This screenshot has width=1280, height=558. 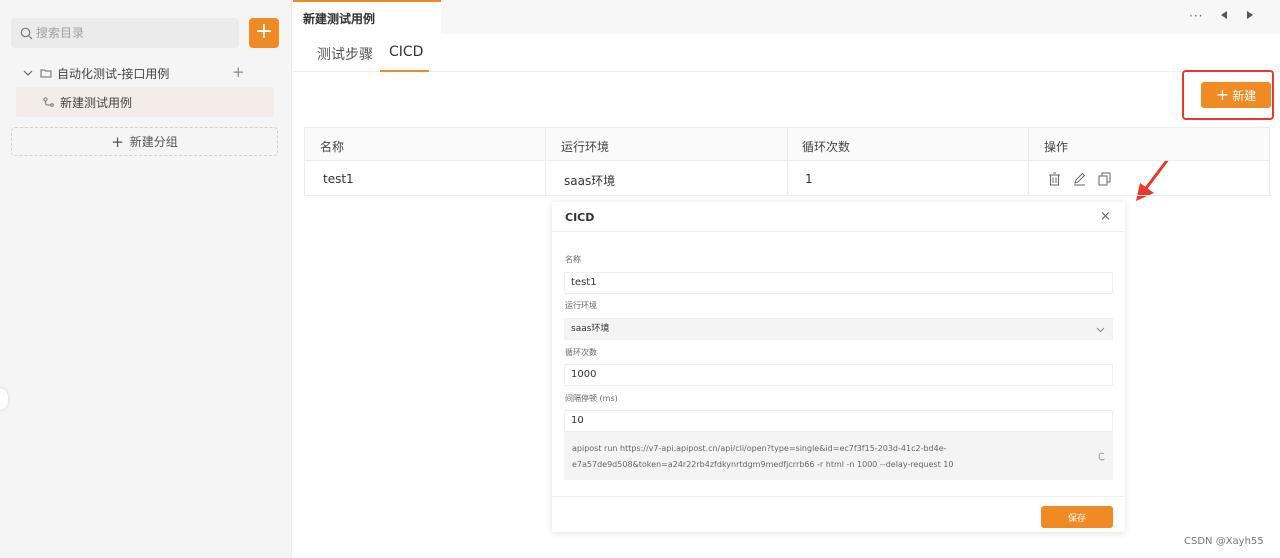 I want to click on active-tab-indicator, so click(x=404, y=71).